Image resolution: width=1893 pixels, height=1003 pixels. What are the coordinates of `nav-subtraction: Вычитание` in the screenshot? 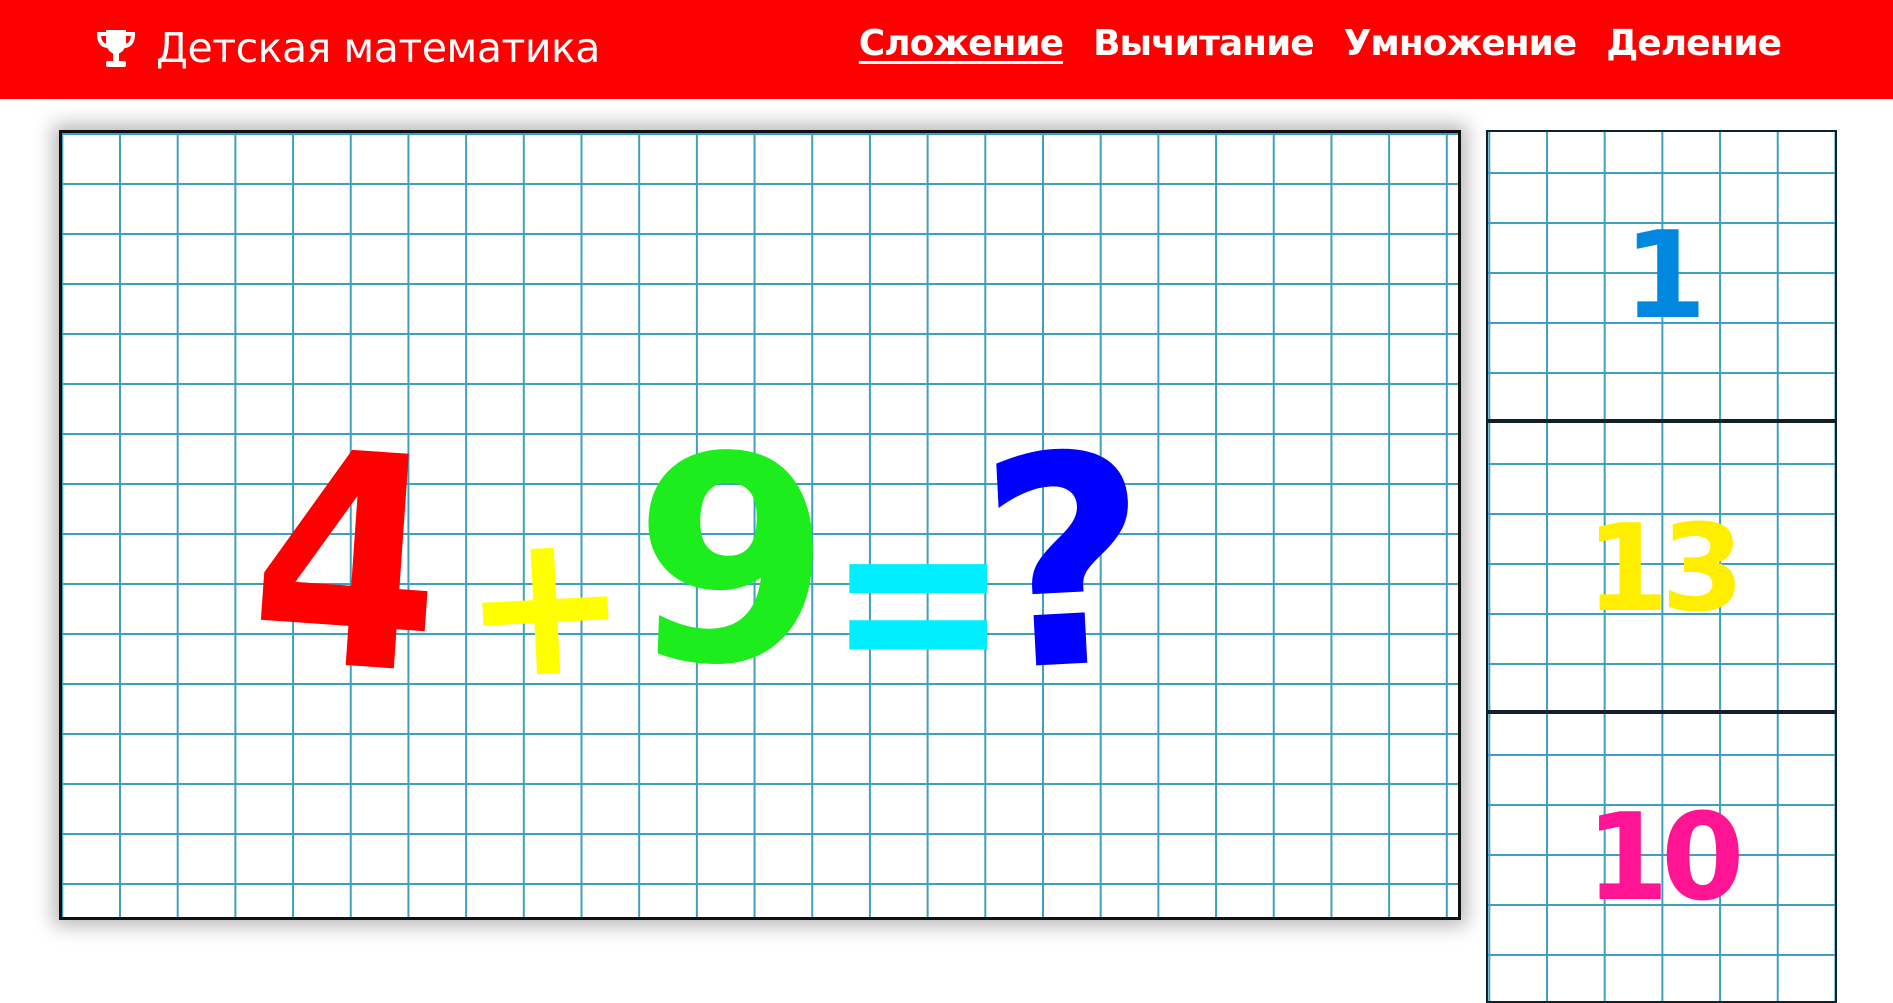 It's located at (1204, 44).